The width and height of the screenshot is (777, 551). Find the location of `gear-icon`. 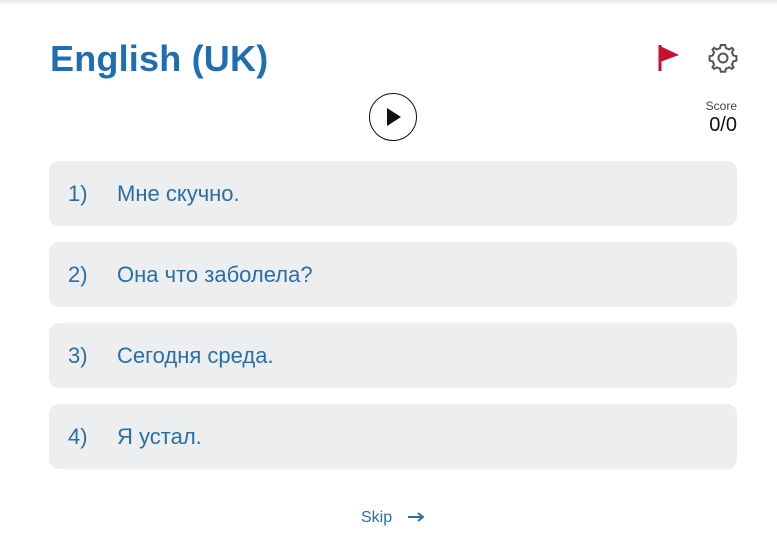

gear-icon is located at coordinates (723, 58).